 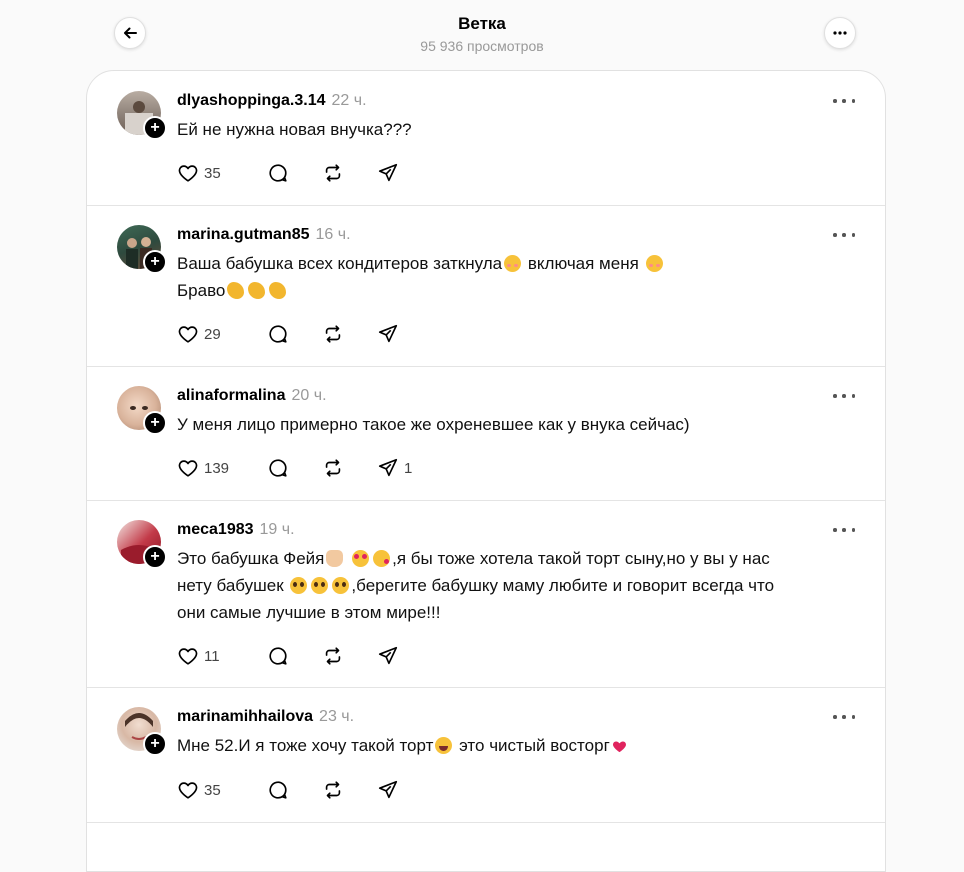 I want to click on like-button: 11, so click(x=222, y=656).